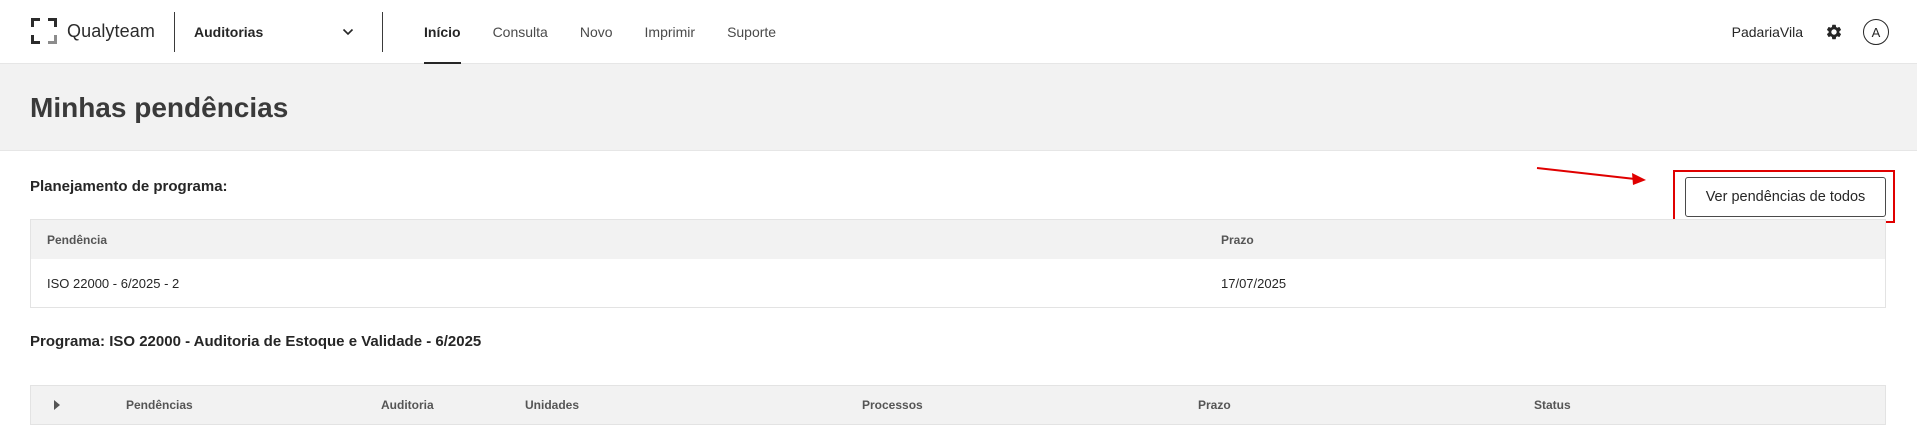 This screenshot has width=1917, height=444. I want to click on column-header-processos: Processos, so click(892, 405).